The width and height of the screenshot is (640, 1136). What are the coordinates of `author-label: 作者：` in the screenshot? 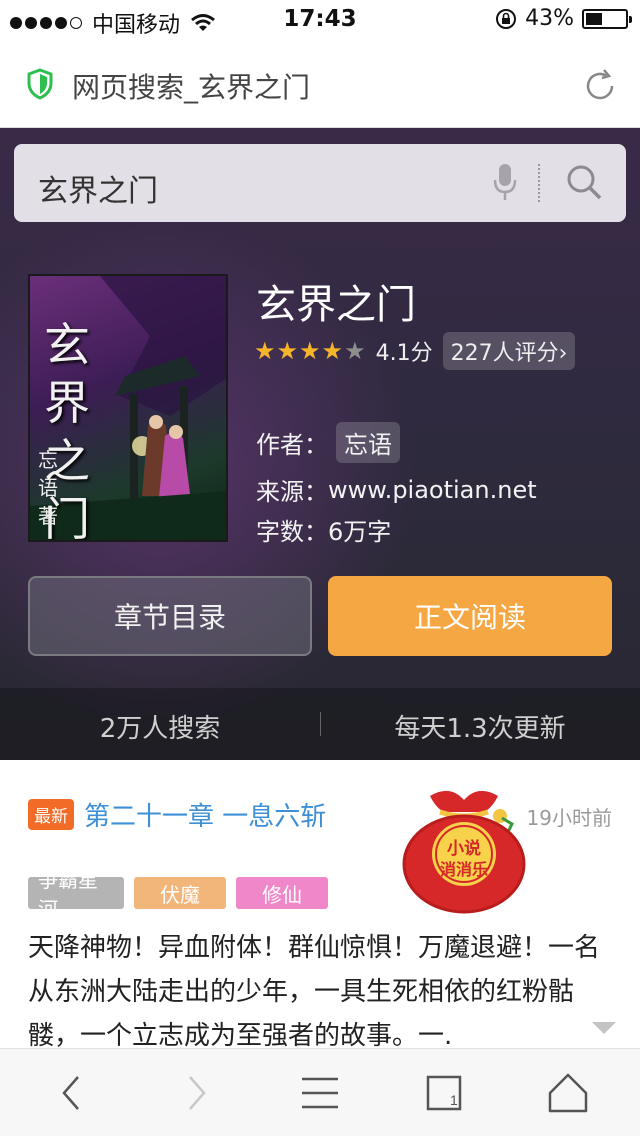 It's located at (292, 445).